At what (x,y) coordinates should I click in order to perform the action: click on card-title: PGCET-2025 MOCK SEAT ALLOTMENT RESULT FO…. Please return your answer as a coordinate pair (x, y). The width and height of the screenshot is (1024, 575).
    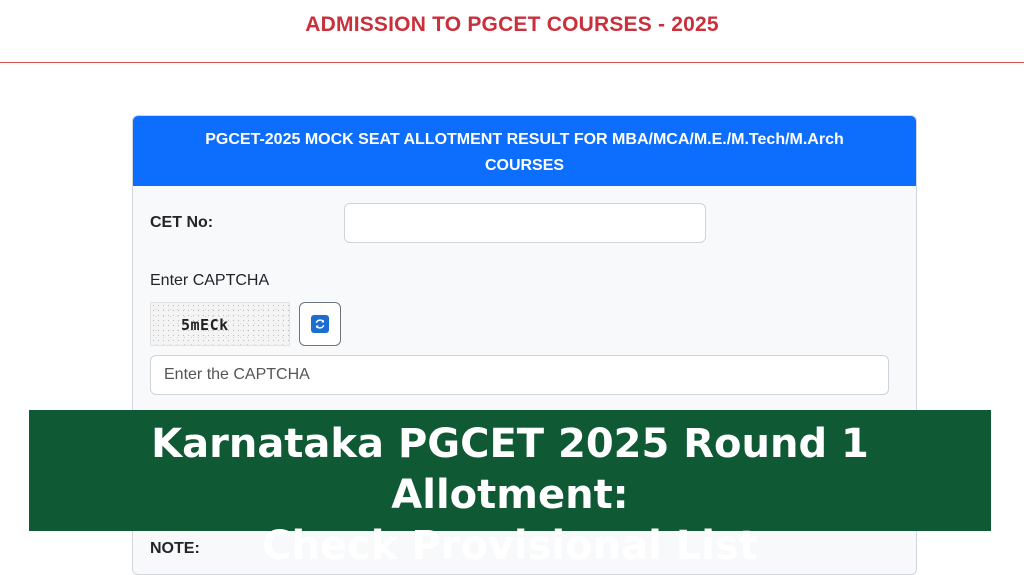
    Looking at the image, I should click on (524, 151).